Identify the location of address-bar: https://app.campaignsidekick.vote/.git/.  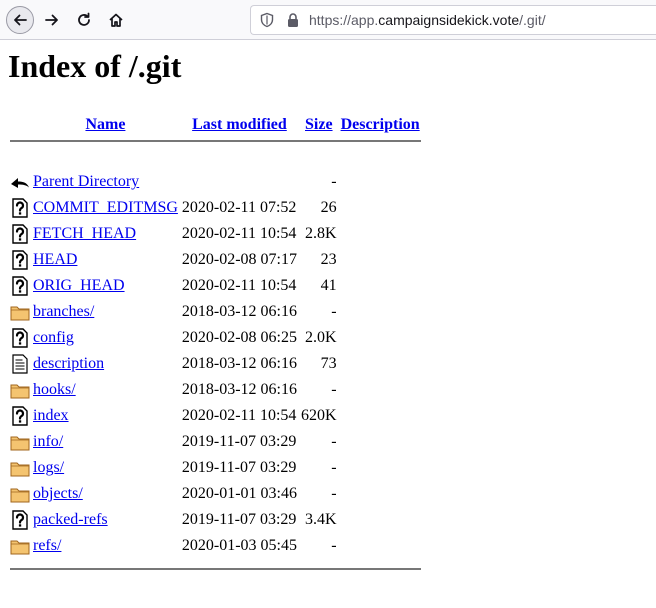
(453, 20).